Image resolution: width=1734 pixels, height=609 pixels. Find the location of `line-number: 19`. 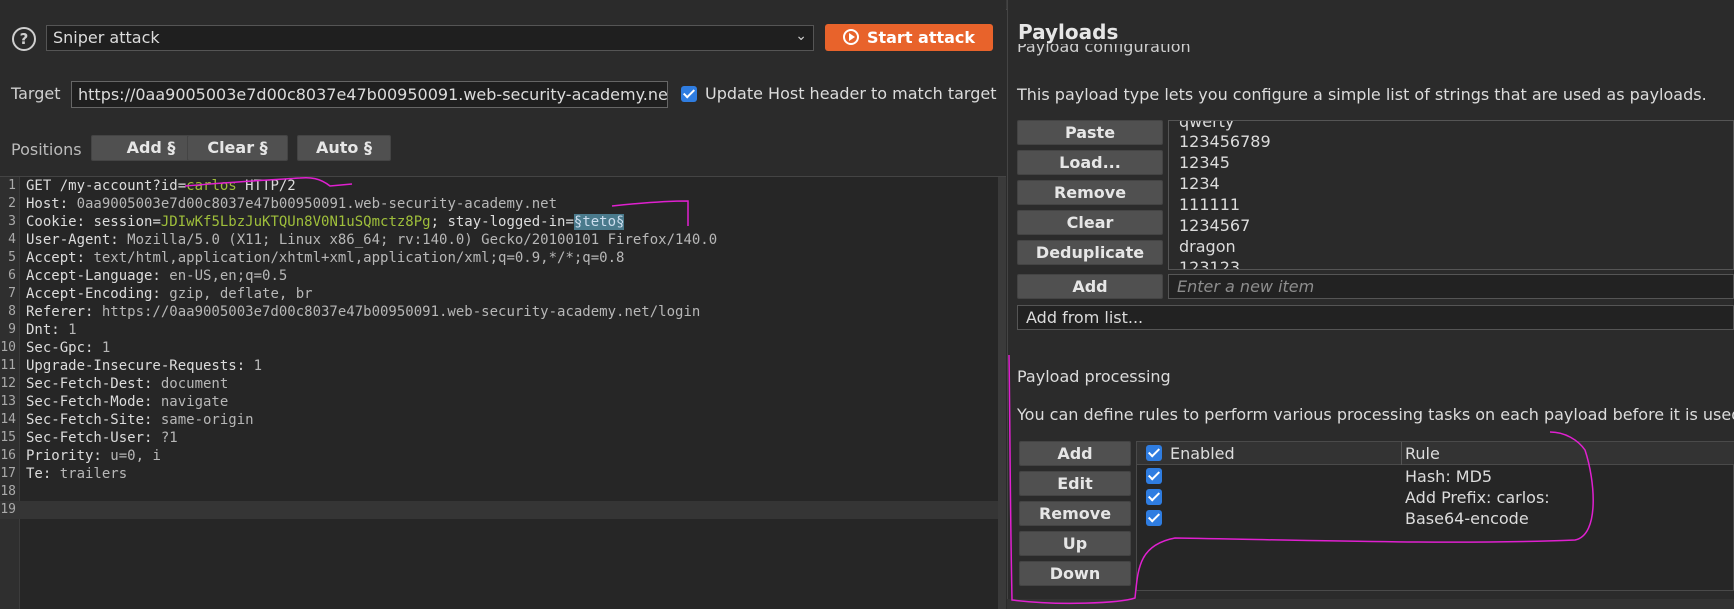

line-number: 19 is located at coordinates (8, 509).